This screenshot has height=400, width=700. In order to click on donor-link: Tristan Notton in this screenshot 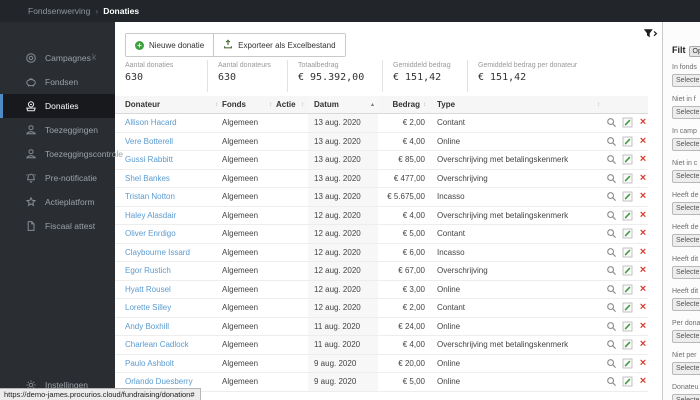, I will do `click(150, 196)`.